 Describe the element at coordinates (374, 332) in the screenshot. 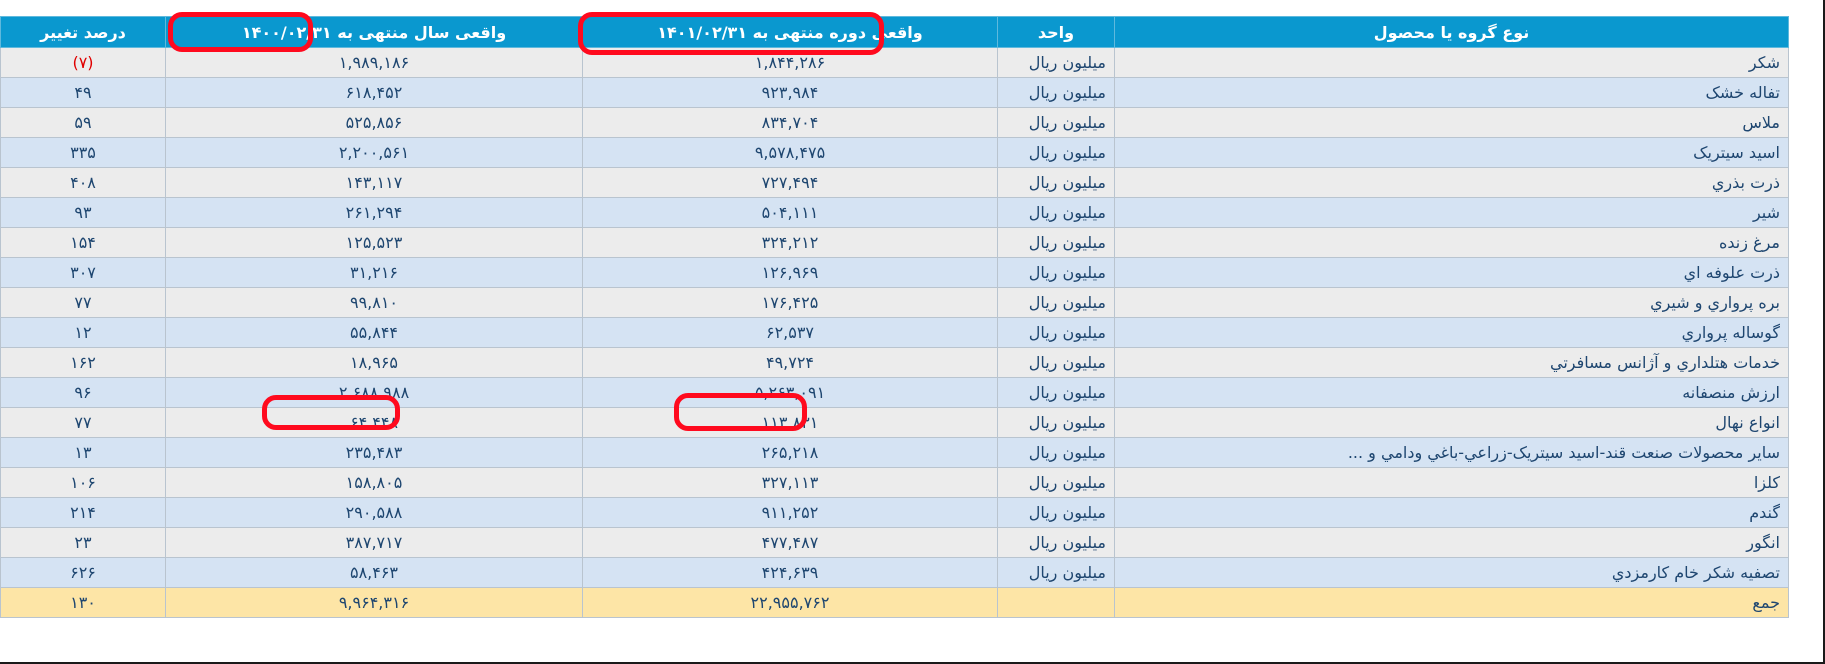

I see `cell-year-value: ۵۵,۸۴۴` at that location.